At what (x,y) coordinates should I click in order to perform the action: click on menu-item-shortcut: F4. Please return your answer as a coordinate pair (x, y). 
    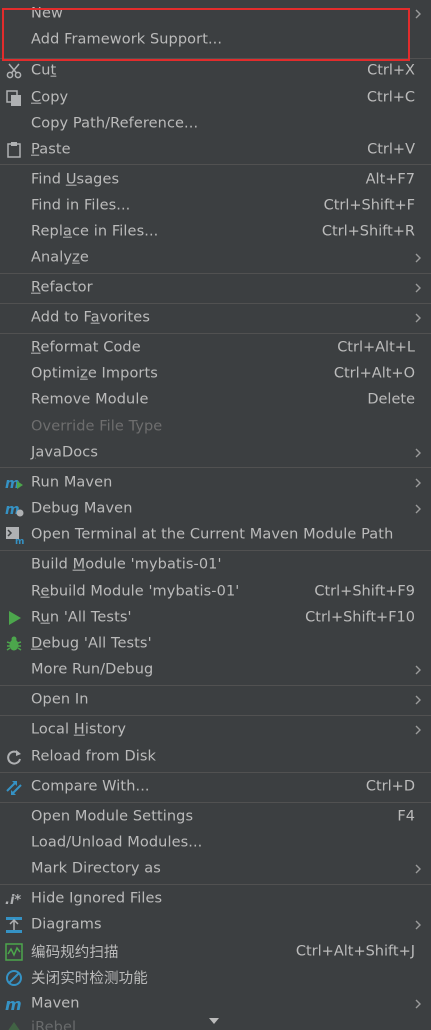
    Looking at the image, I should click on (406, 816).